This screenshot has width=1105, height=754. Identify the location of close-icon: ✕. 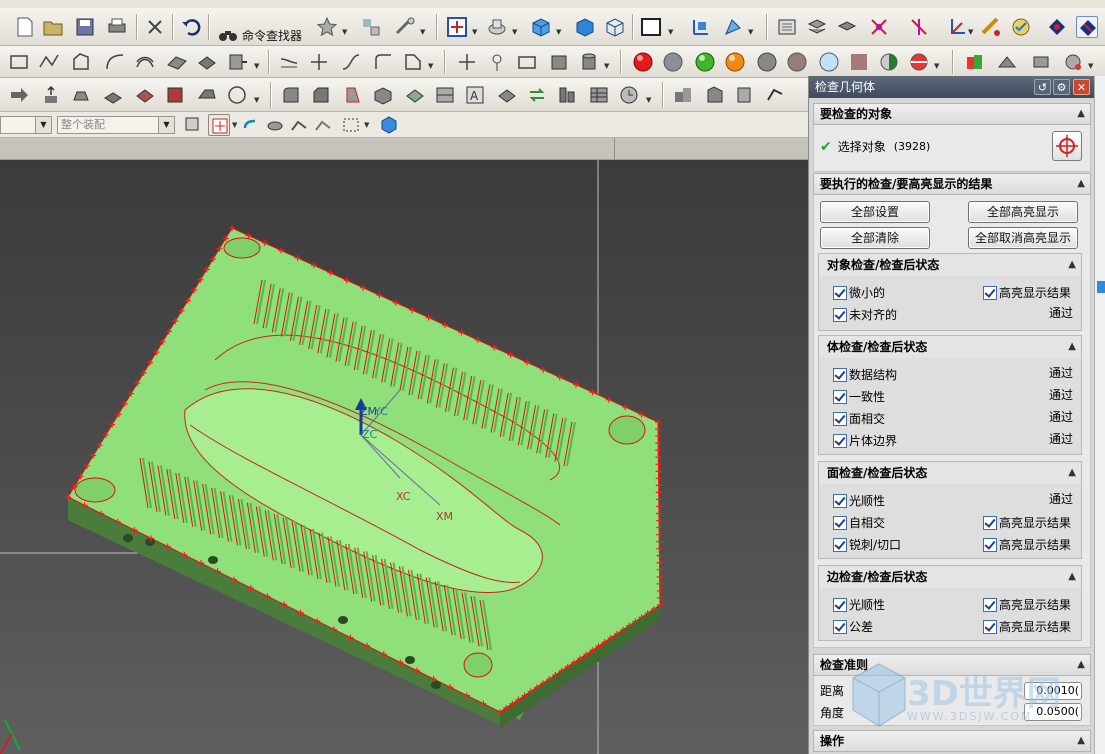
(1081, 87).